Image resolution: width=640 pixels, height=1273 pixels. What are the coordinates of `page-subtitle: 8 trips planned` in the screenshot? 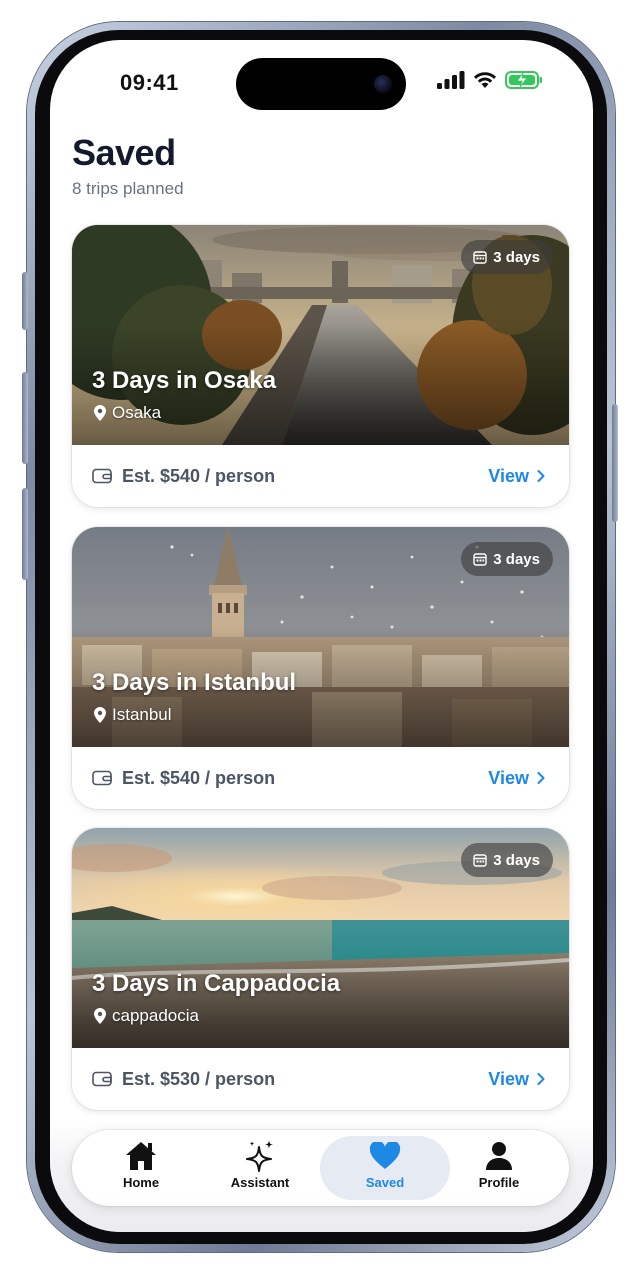 It's located at (128, 188).